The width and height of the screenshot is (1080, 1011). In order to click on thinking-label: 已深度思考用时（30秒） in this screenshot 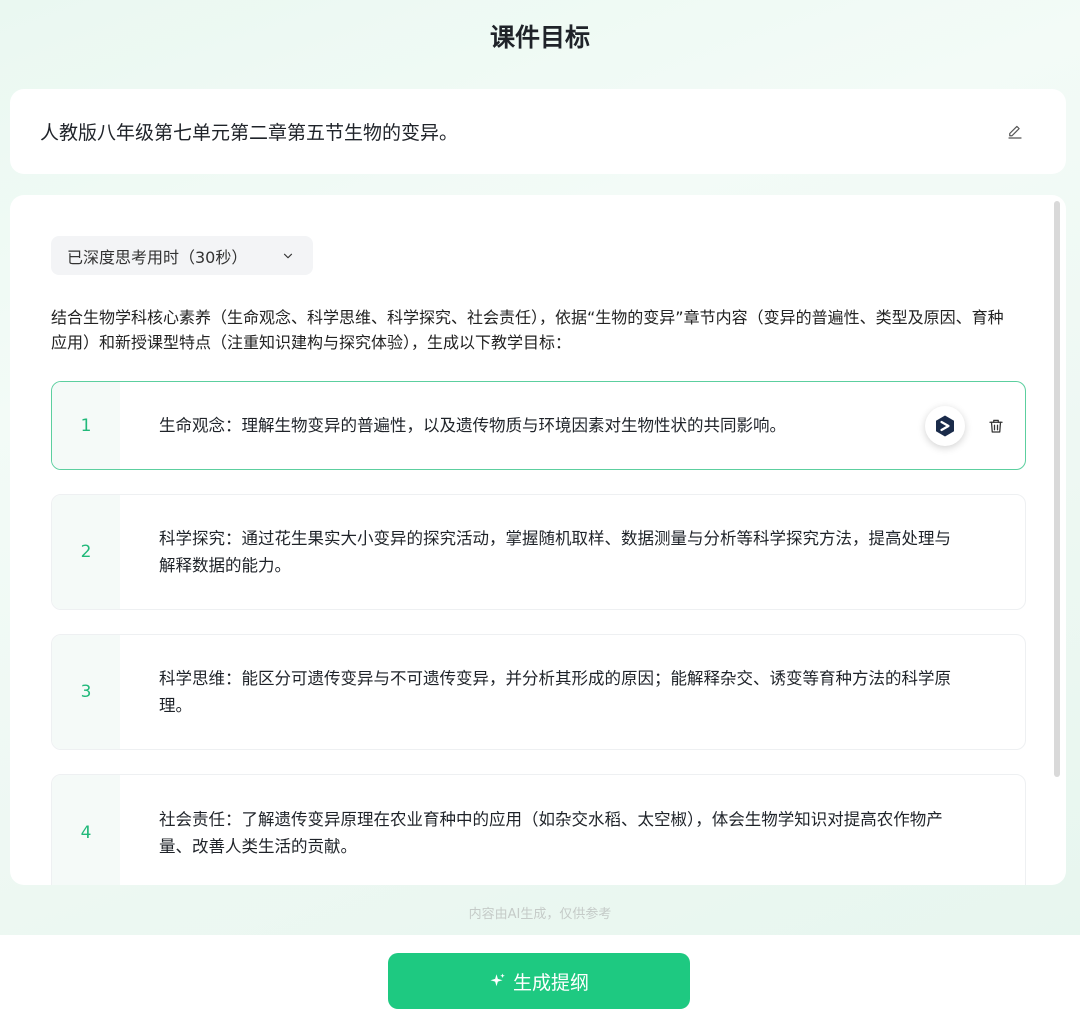, I will do `click(157, 257)`.